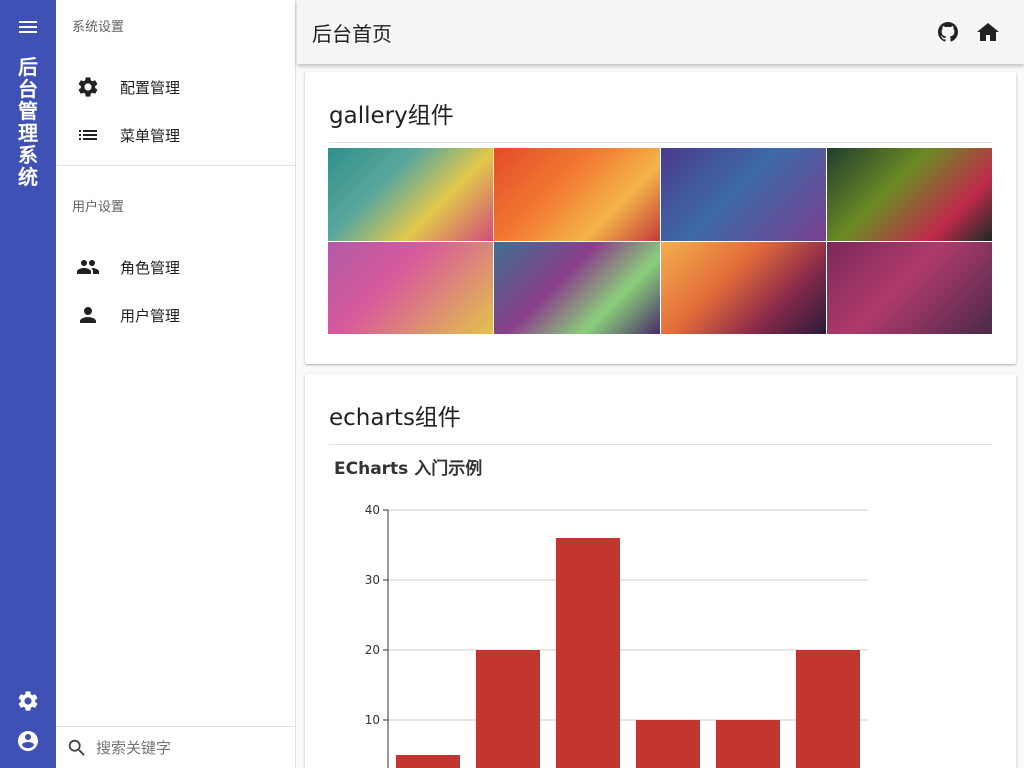  I want to click on person-icon, so click(88, 315).